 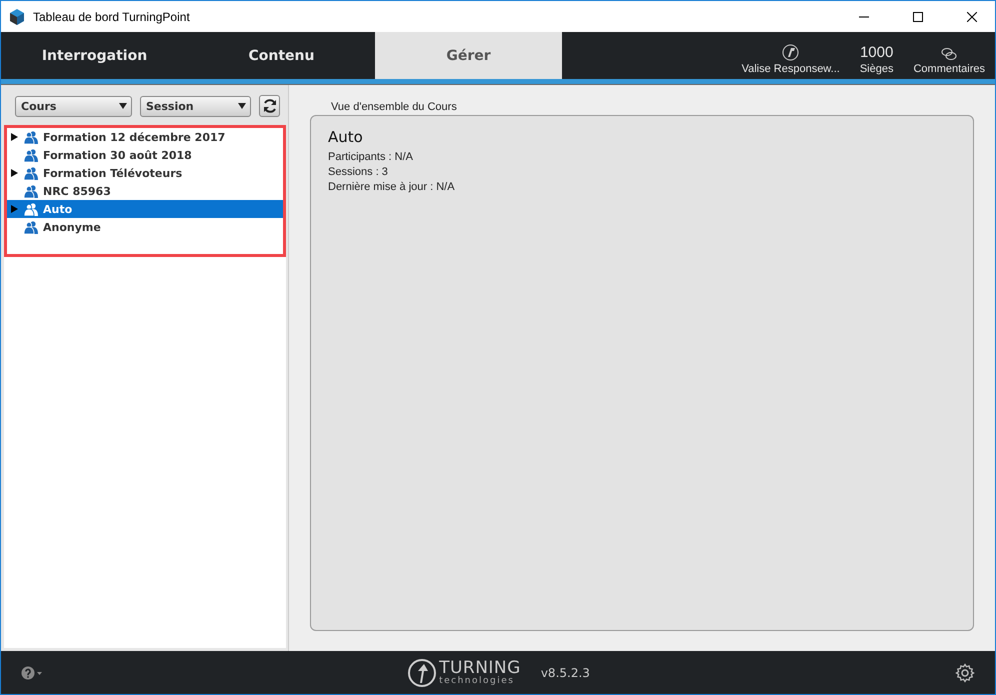 I want to click on tree-item: NRC 85963, so click(x=145, y=191).